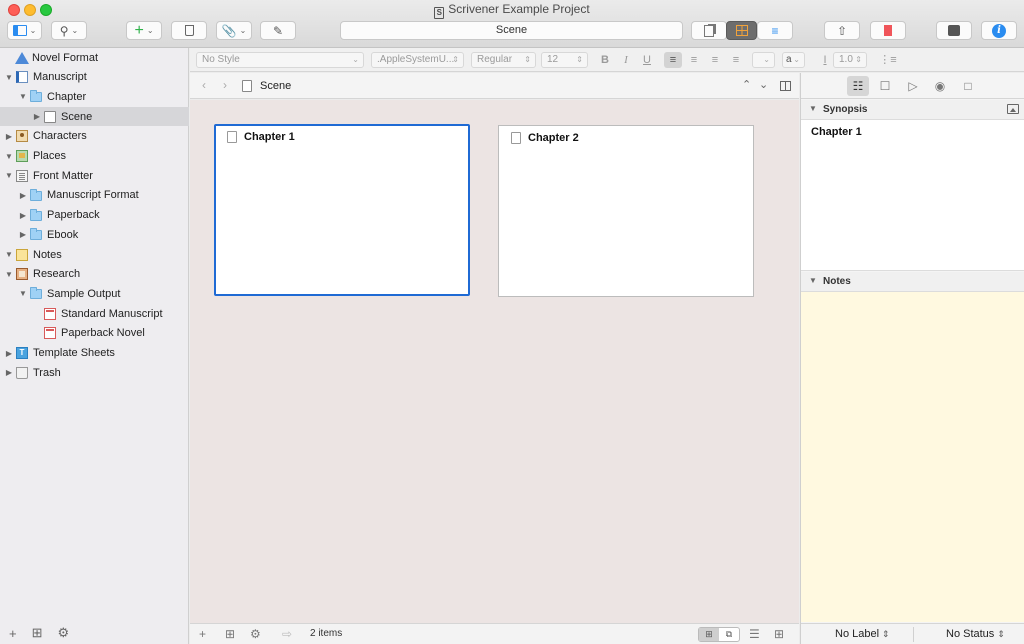 Image resolution: width=1024 pixels, height=644 pixels. What do you see at coordinates (975, 634) in the screenshot?
I see `status-select: No Status ⇕` at bounding box center [975, 634].